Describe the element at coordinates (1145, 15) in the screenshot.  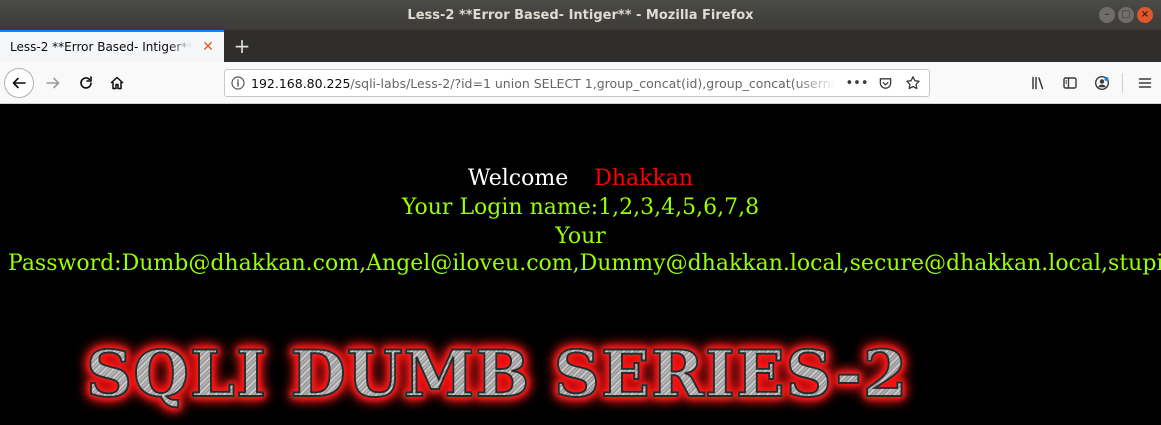
I see `close-window-icon: ×` at that location.